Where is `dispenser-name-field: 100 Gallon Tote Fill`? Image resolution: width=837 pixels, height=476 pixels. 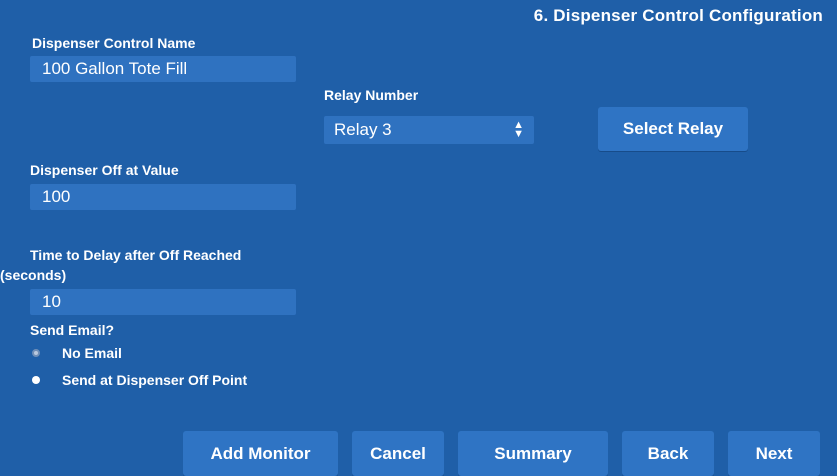 dispenser-name-field: 100 Gallon Tote Fill is located at coordinates (163, 69).